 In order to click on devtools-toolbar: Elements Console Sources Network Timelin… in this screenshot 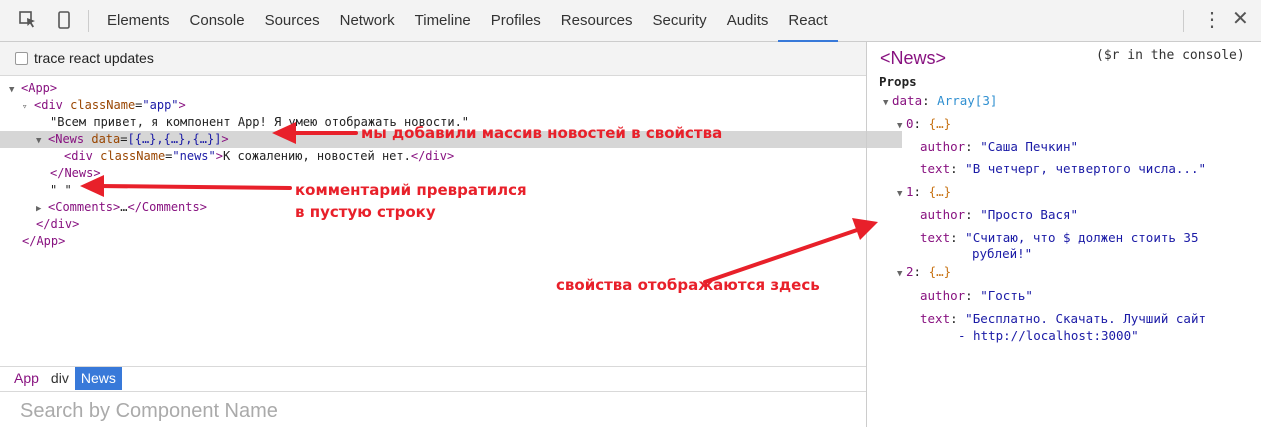, I will do `click(630, 21)`.